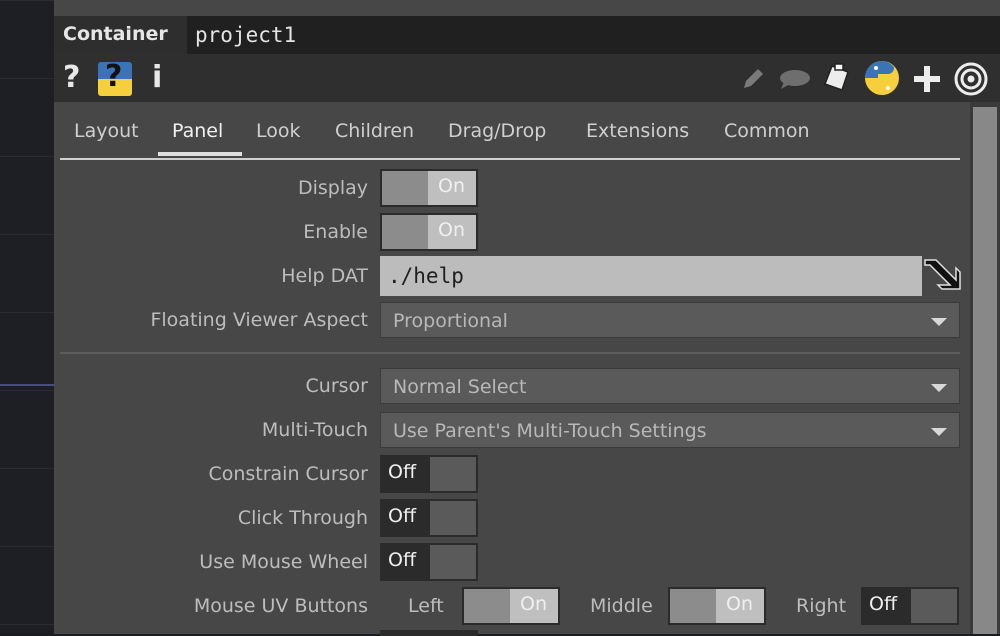 This screenshot has height=636, width=1000. Describe the element at coordinates (27, 385) in the screenshot. I see `network-wire` at that location.